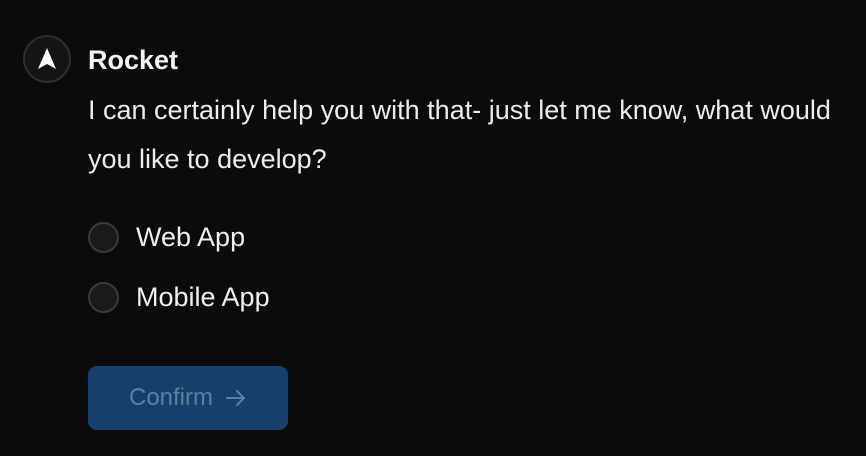  I want to click on arrow-right-icon, so click(236, 398).